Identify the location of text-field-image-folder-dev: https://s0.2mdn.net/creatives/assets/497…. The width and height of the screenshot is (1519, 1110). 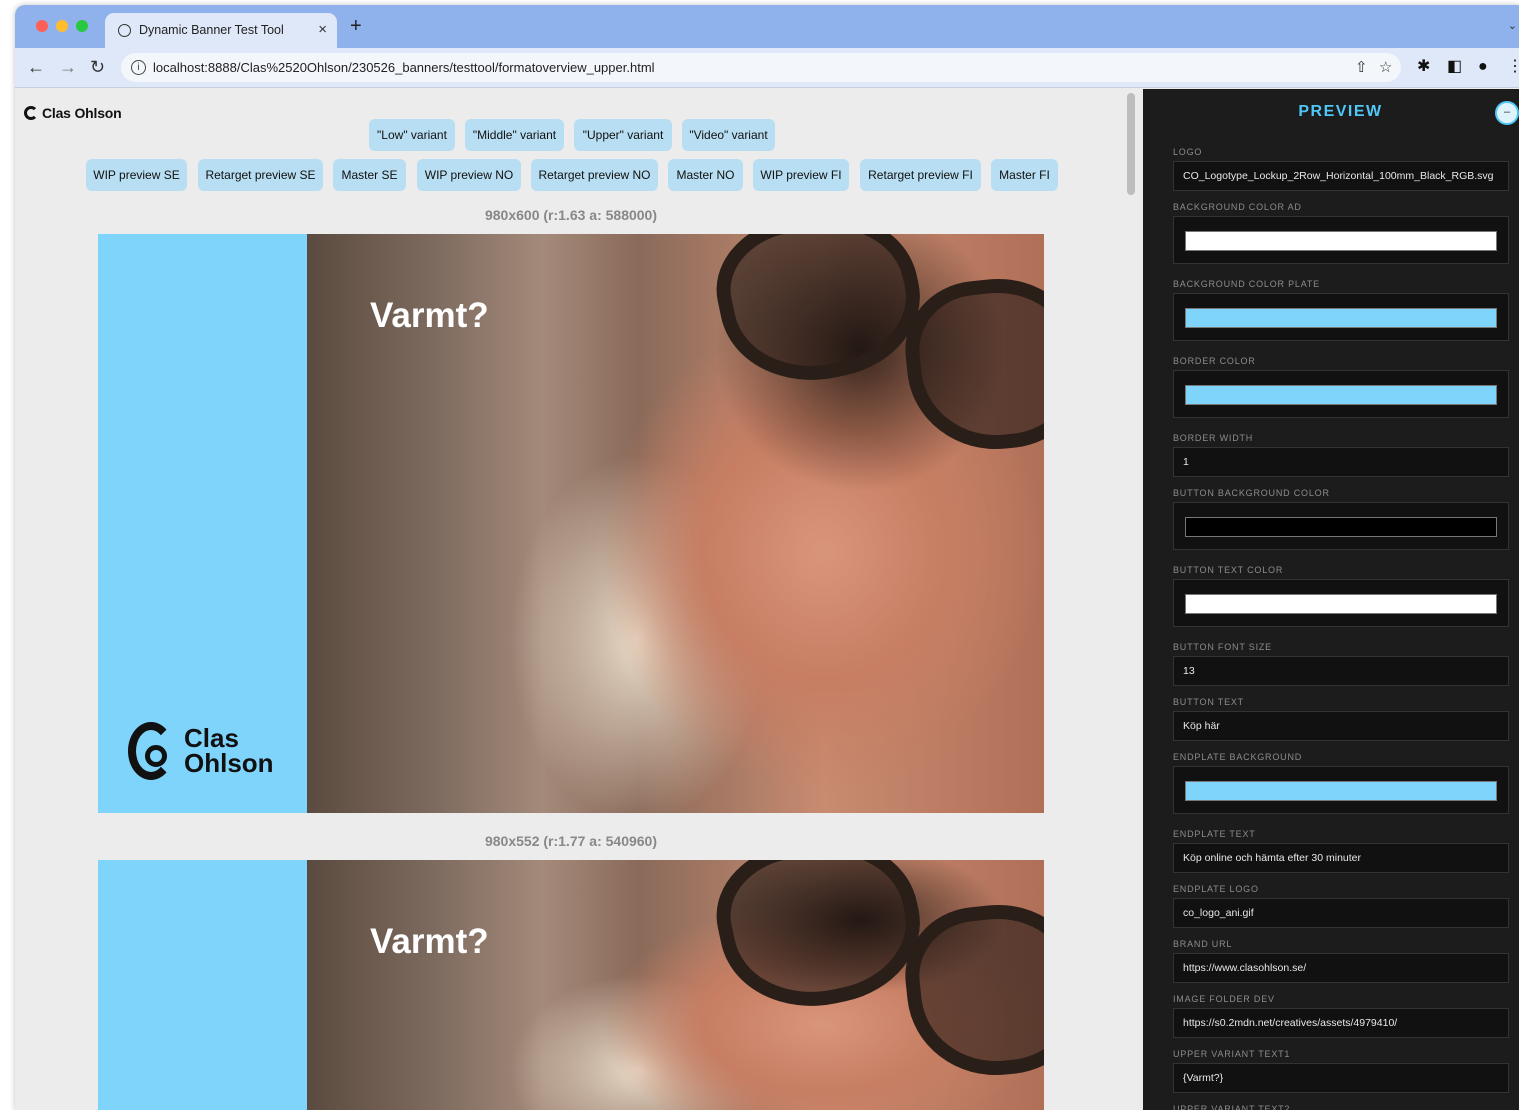
(1341, 1023).